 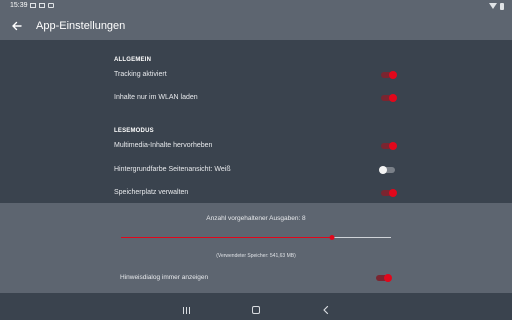 What do you see at coordinates (256, 146) in the screenshot?
I see `setting-highlight-multimedia: Multimedia-Inhalte hervorheben` at bounding box center [256, 146].